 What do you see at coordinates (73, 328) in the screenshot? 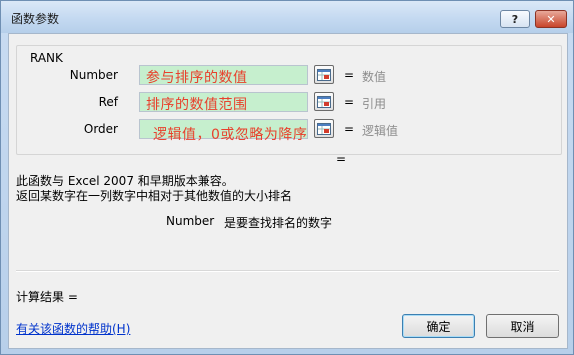
I see `function-help-link: 有关该函数的帮助(H)` at bounding box center [73, 328].